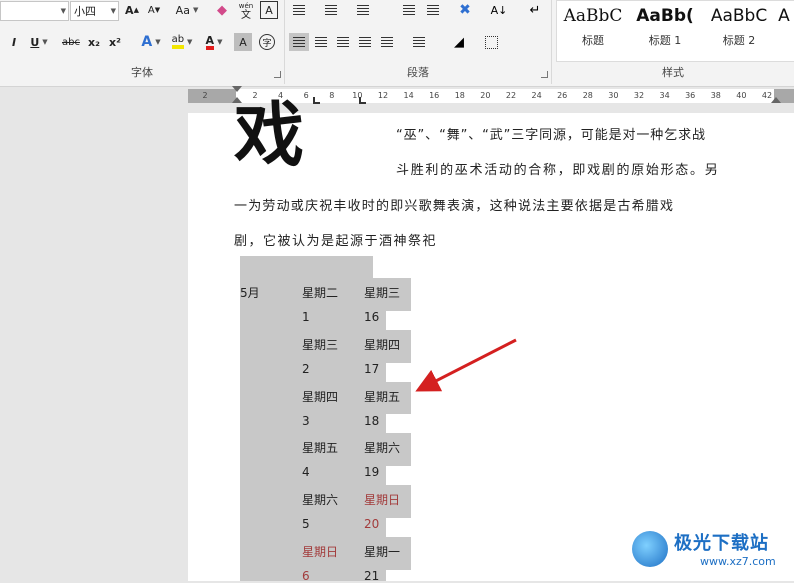 This screenshot has height=583, width=794. I want to click on styles-group-label: 样式, so click(673, 72).